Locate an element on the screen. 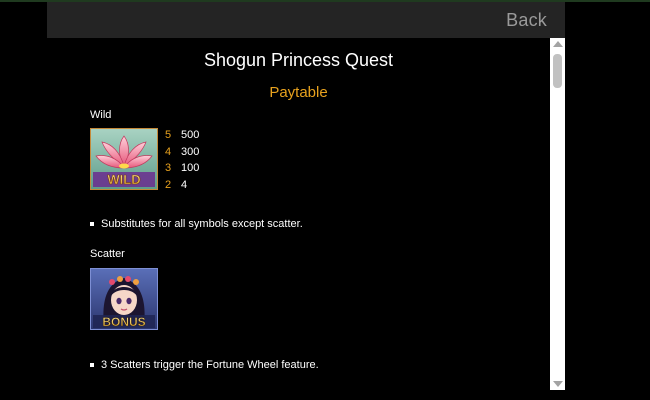 The image size is (650, 400). payout-amount: 4 is located at coordinates (184, 184).